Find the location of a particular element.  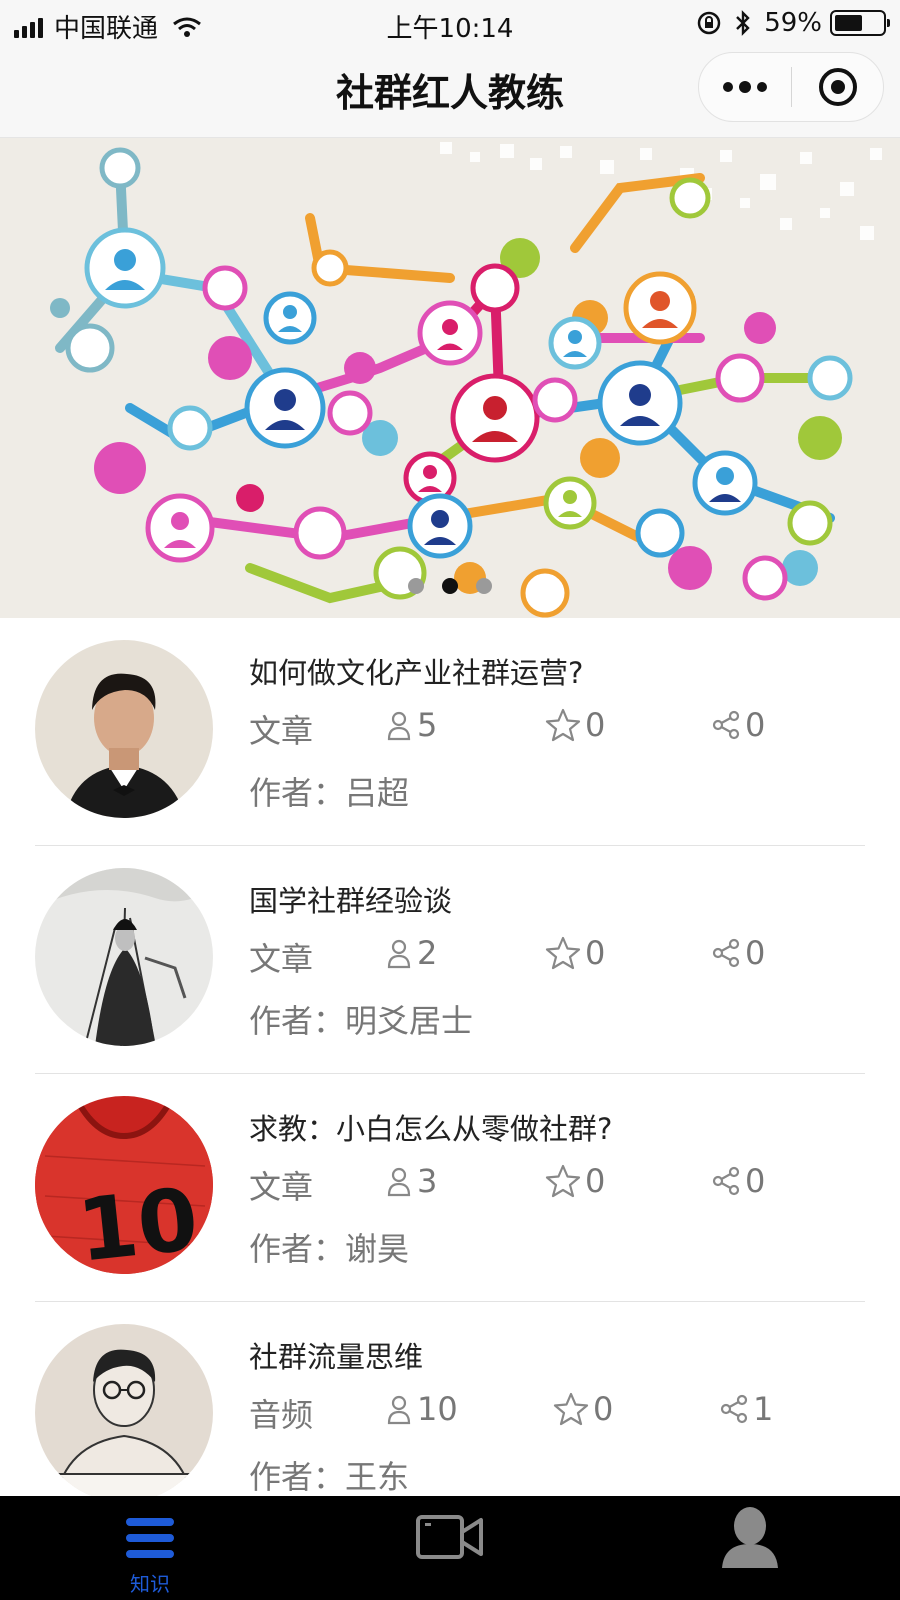

status-right: 59% is located at coordinates (793, 23).